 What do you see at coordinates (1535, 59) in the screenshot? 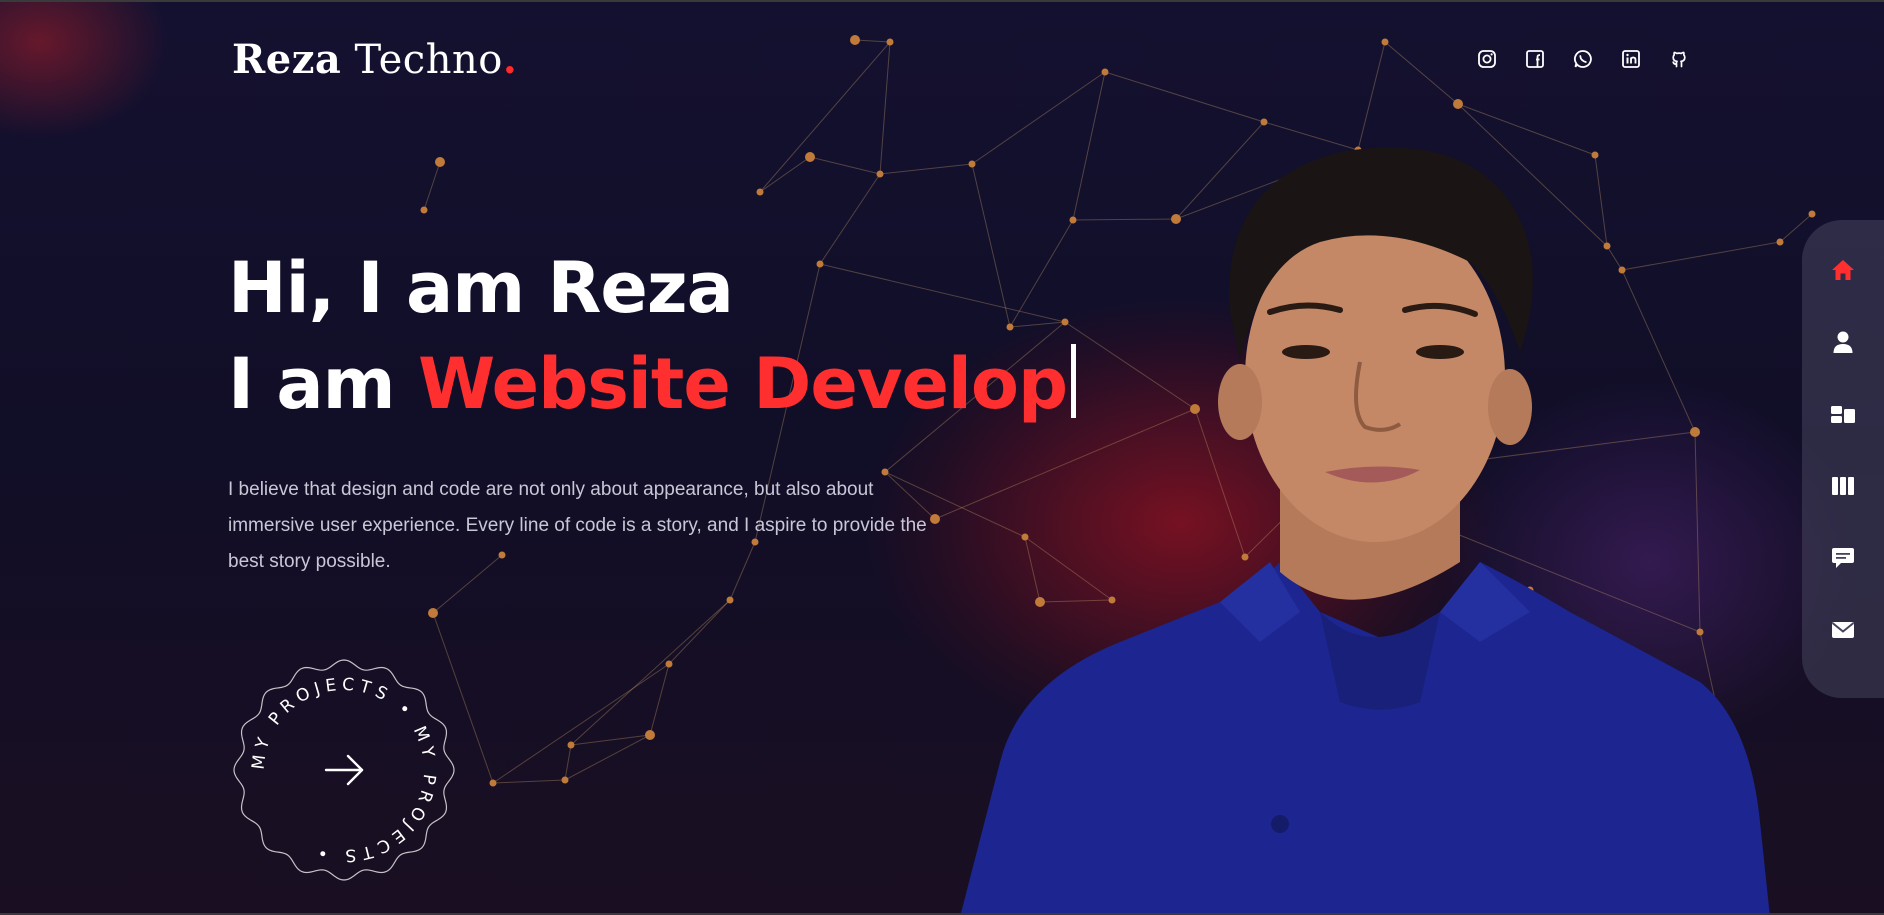
I see `facebook-icon` at bounding box center [1535, 59].